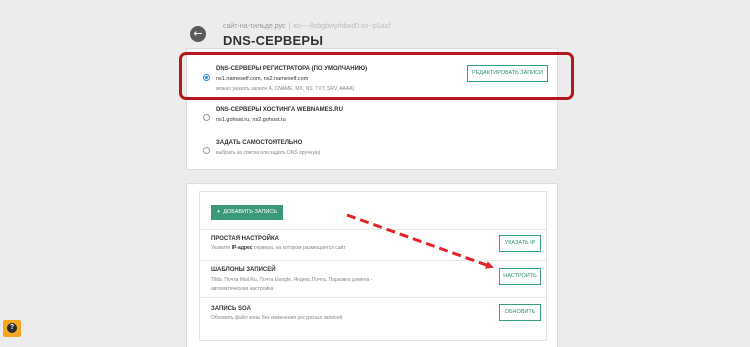 The image size is (750, 347). I want to click on page-title: DNS-СЕРВЕРЫ, so click(273, 40).